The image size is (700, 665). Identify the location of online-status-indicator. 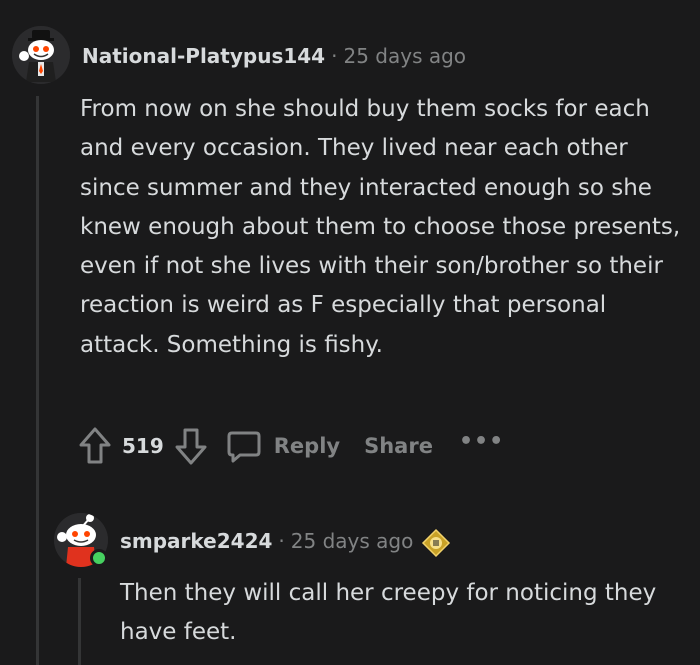
(99, 558).